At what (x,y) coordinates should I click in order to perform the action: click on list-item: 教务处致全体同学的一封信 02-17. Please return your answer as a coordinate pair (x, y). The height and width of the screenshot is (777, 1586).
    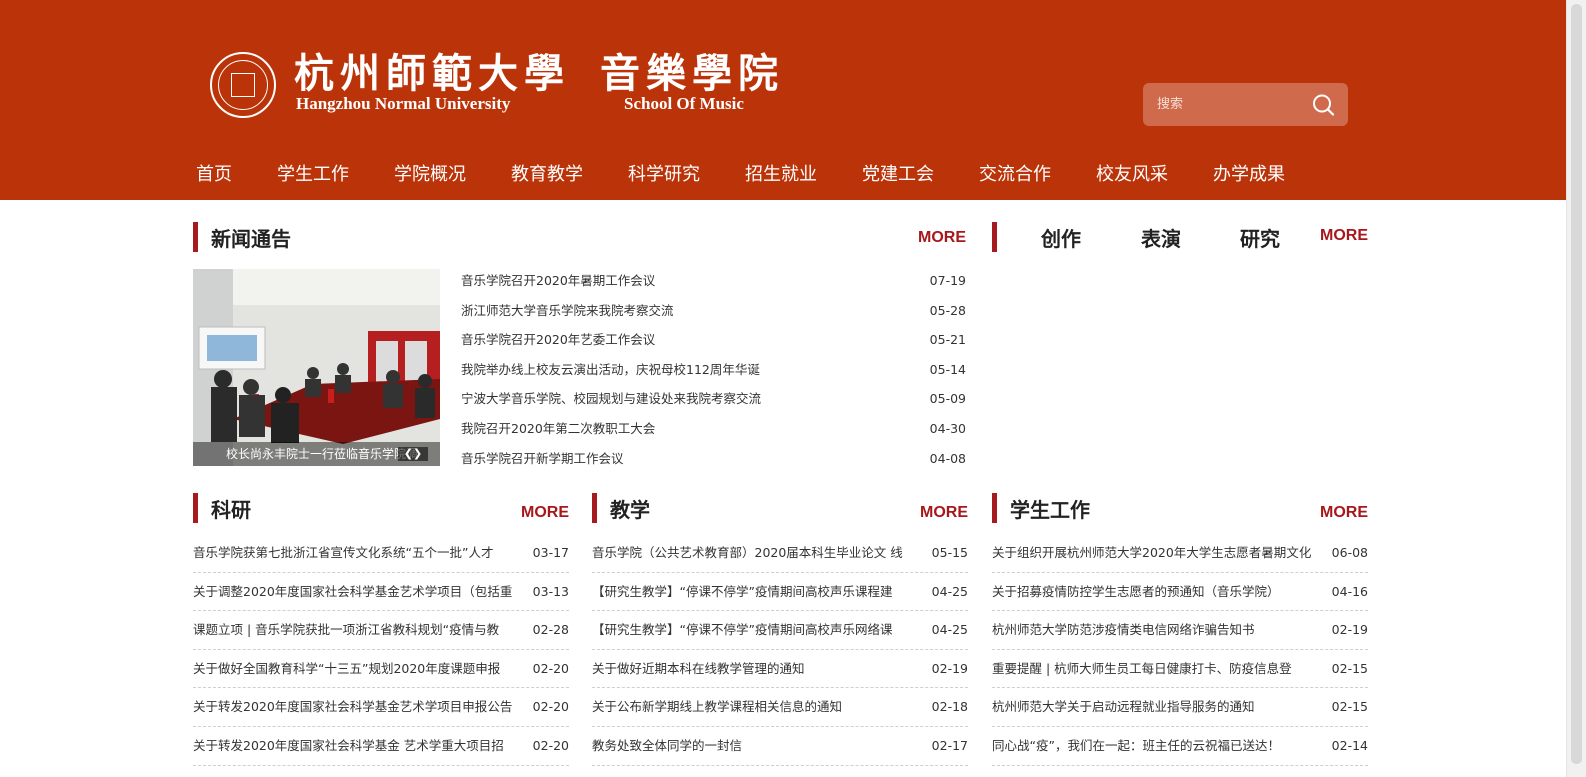
    Looking at the image, I should click on (780, 746).